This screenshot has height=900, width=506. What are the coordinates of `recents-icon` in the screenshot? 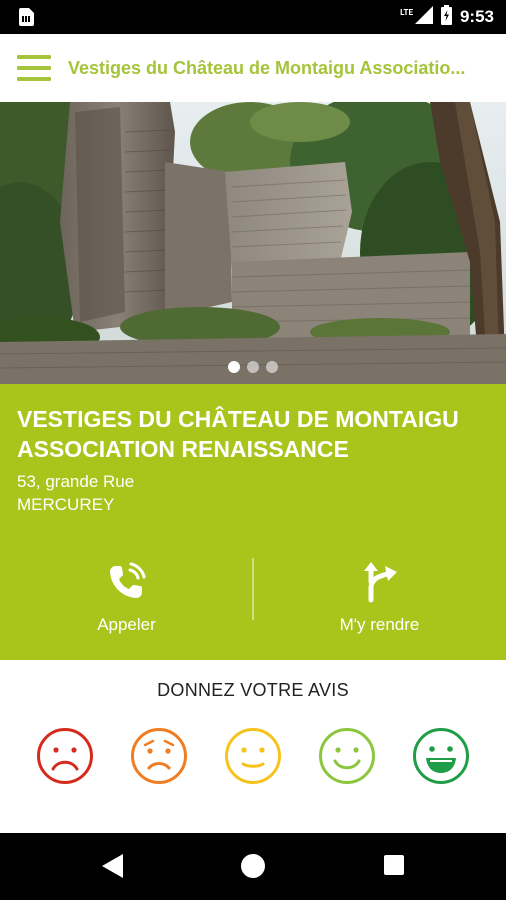 It's located at (394, 865).